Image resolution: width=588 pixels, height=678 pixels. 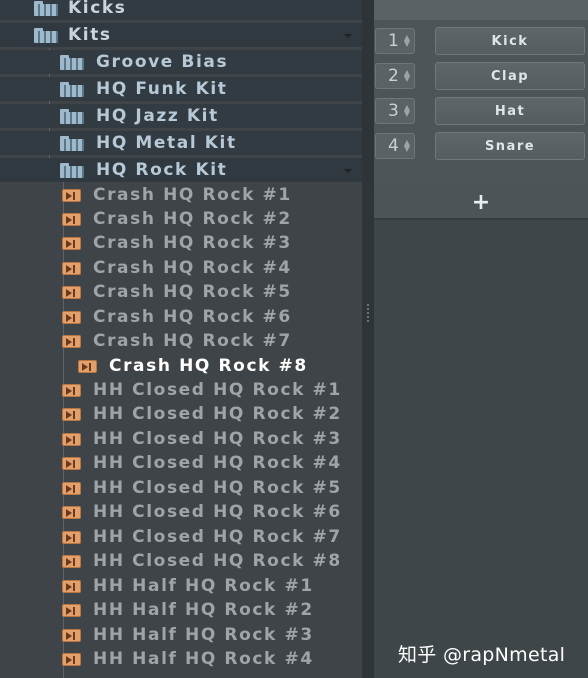 I want to click on folder-hq-jazz-kit: HQ Jazz Kit, so click(x=181, y=116).